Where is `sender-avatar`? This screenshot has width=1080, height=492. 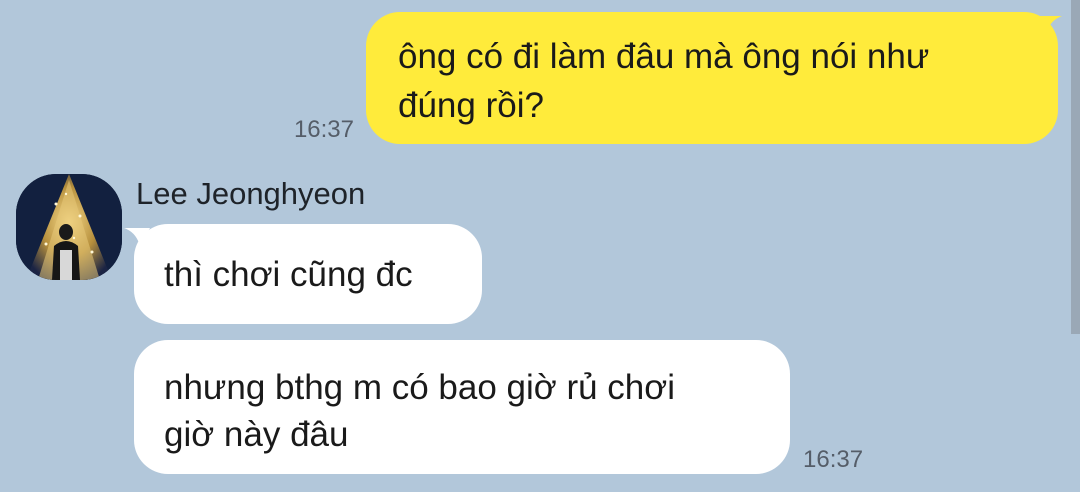 sender-avatar is located at coordinates (69, 227).